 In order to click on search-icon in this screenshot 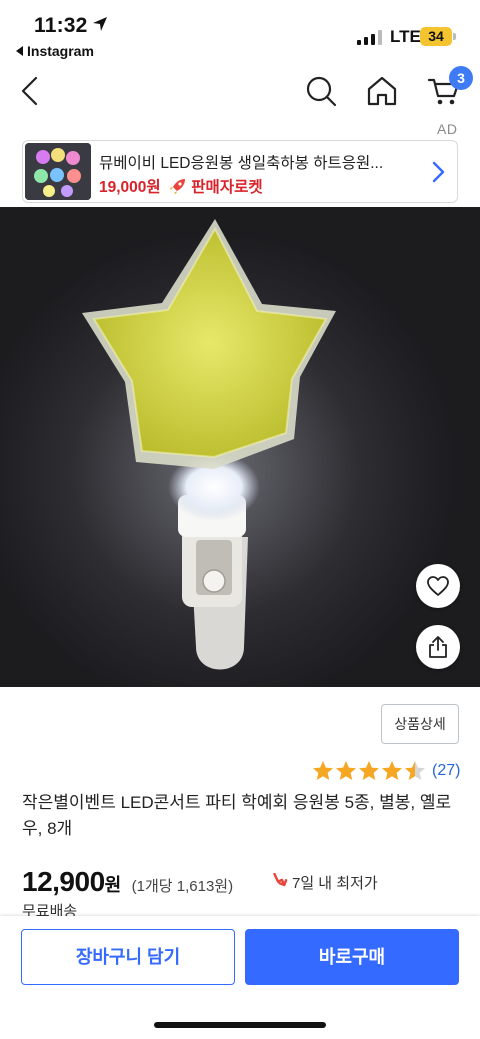, I will do `click(321, 91)`.